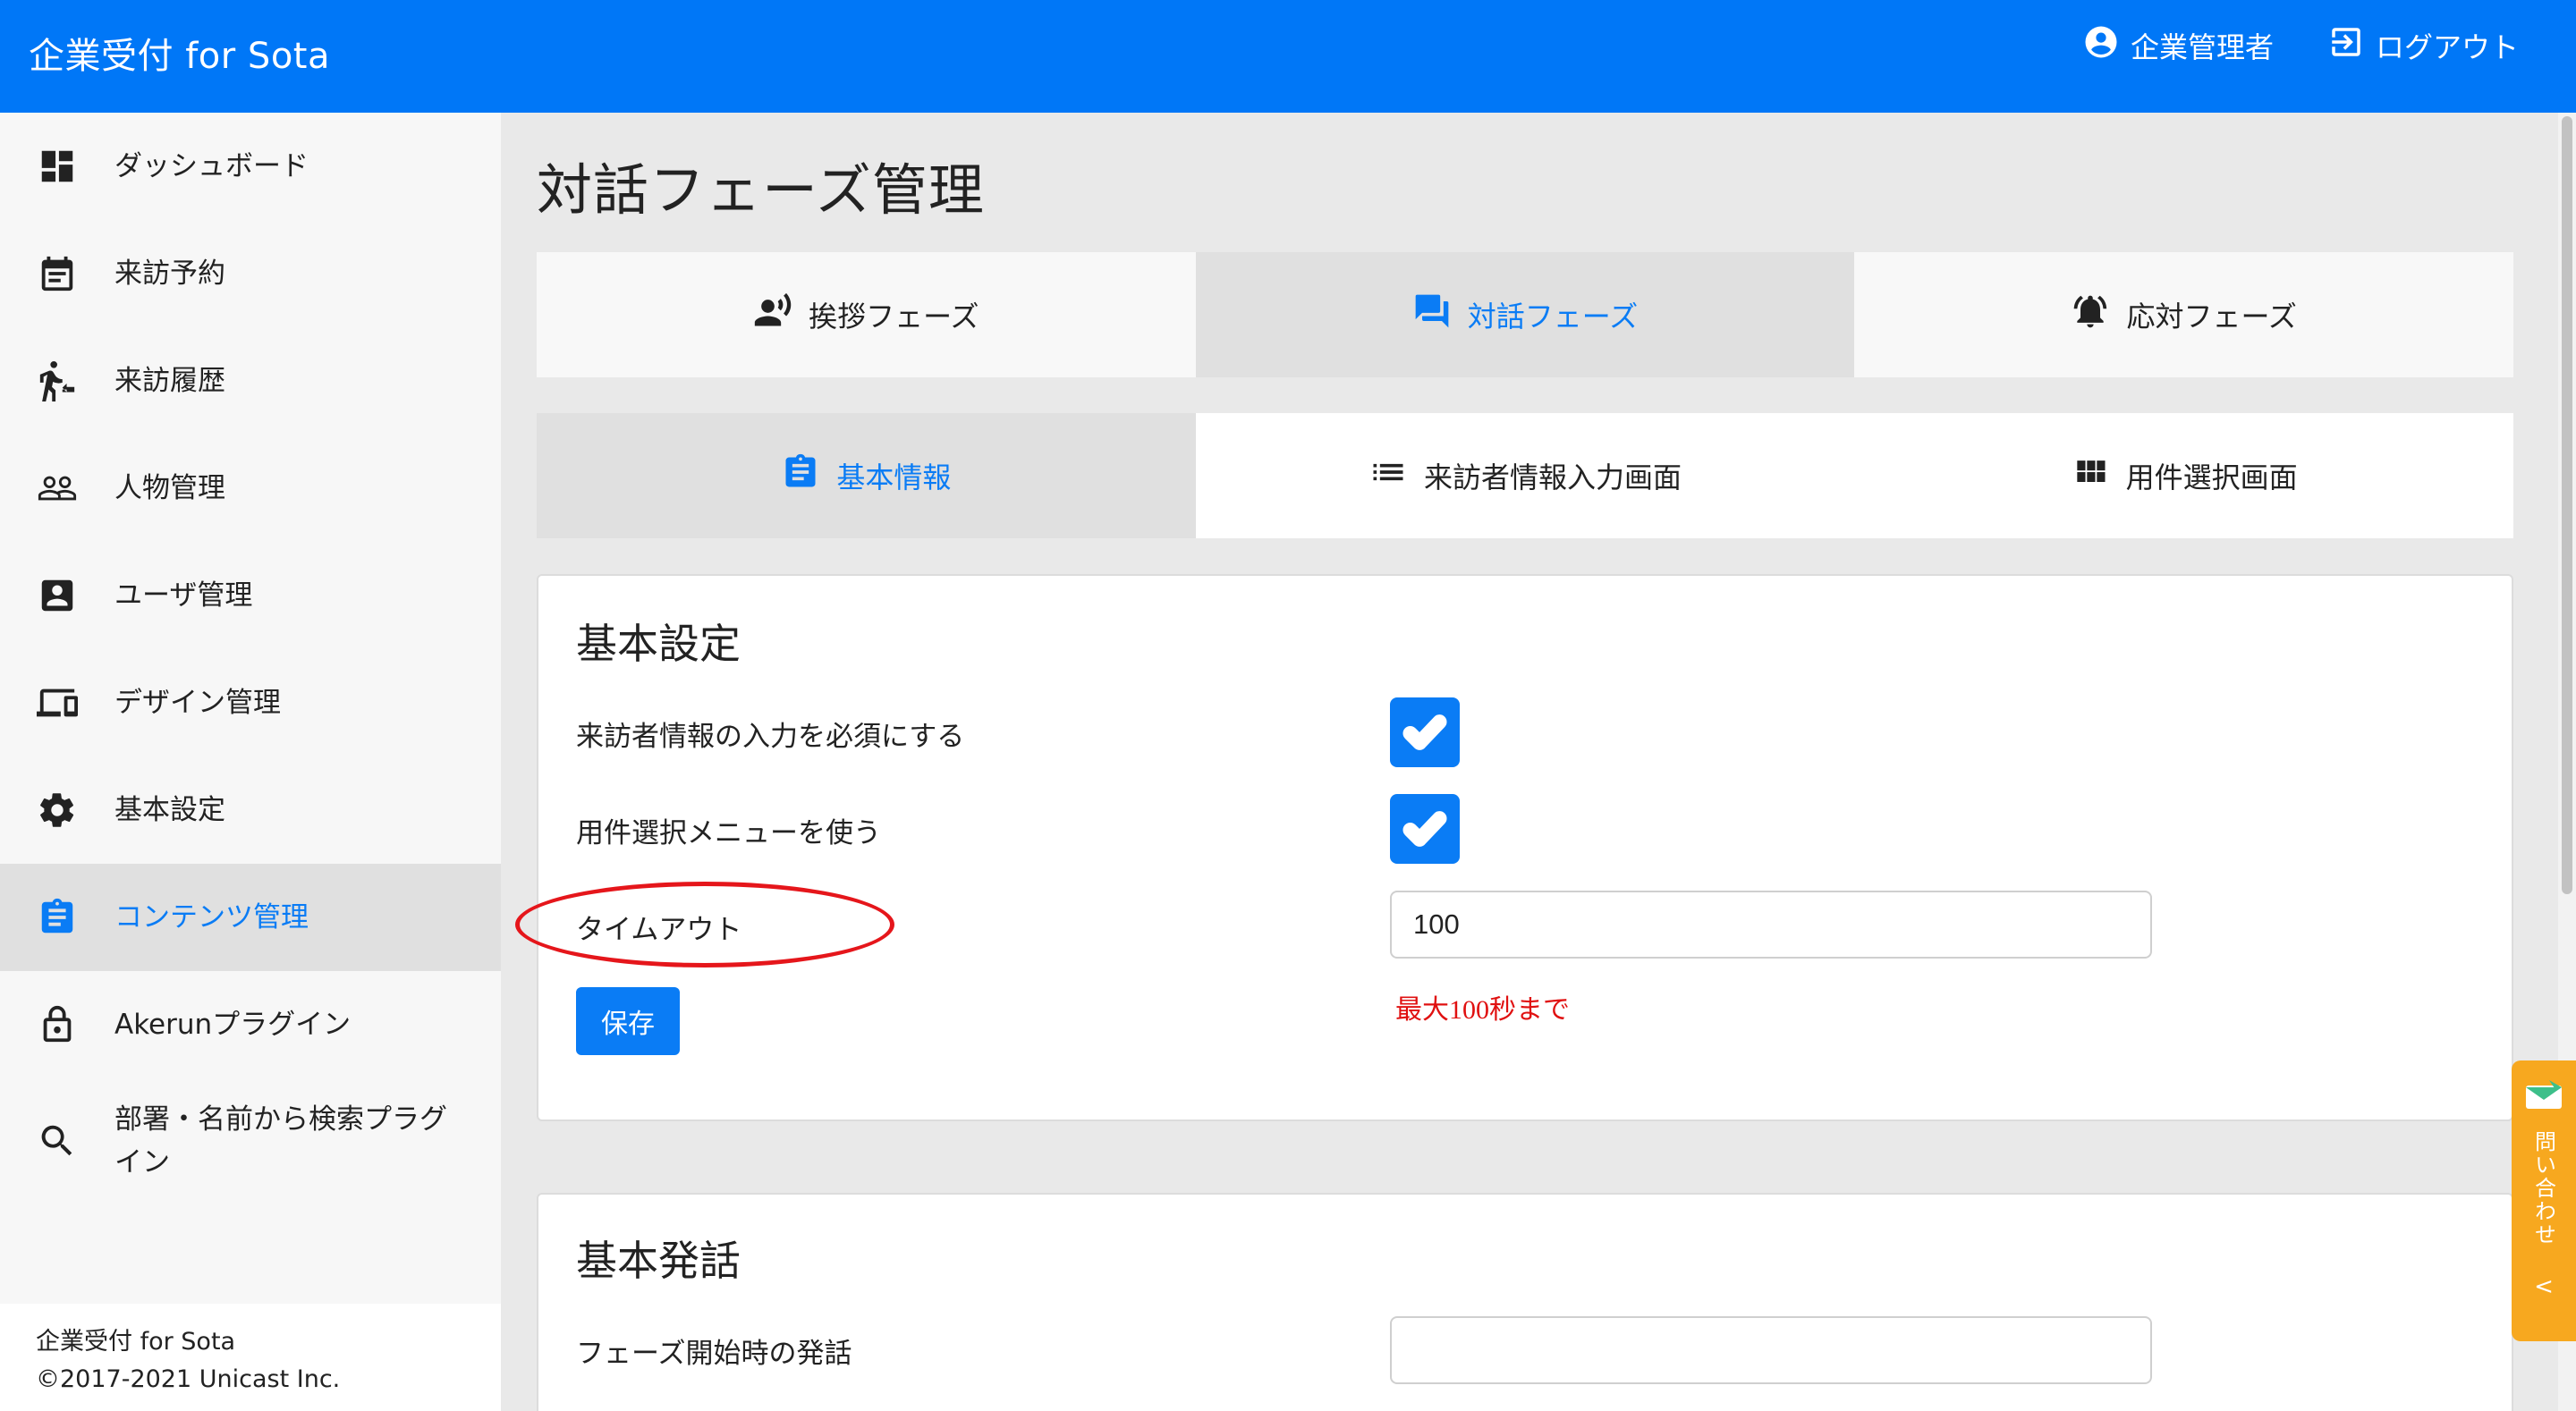  What do you see at coordinates (250, 274) in the screenshot?
I see `sidebar-item-visit-reservation: 来訪予約` at bounding box center [250, 274].